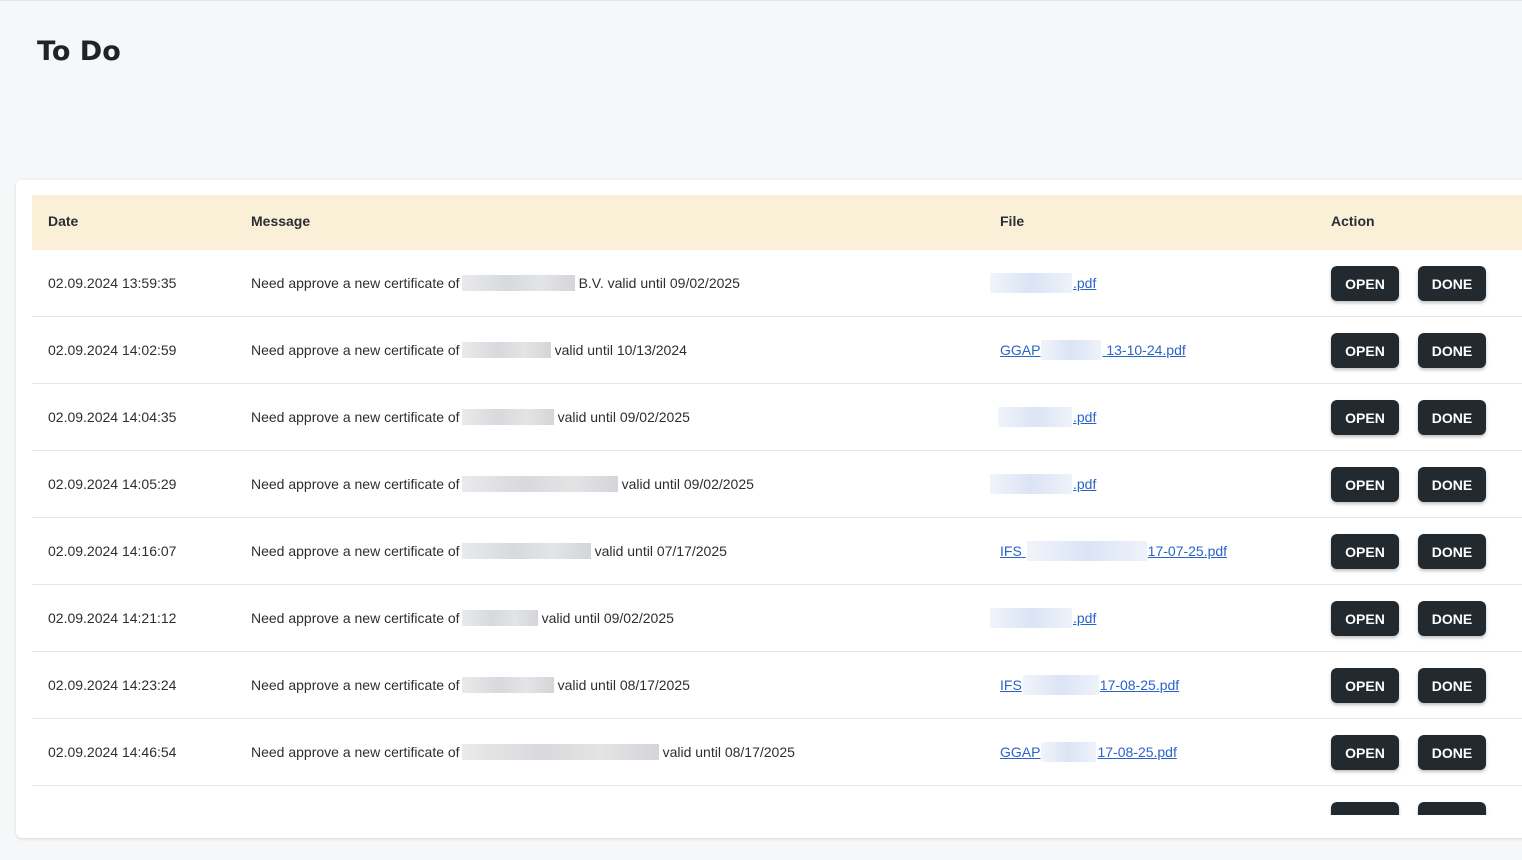  I want to click on row-file: GGAP 17-08-25.pdf, so click(1088, 752).